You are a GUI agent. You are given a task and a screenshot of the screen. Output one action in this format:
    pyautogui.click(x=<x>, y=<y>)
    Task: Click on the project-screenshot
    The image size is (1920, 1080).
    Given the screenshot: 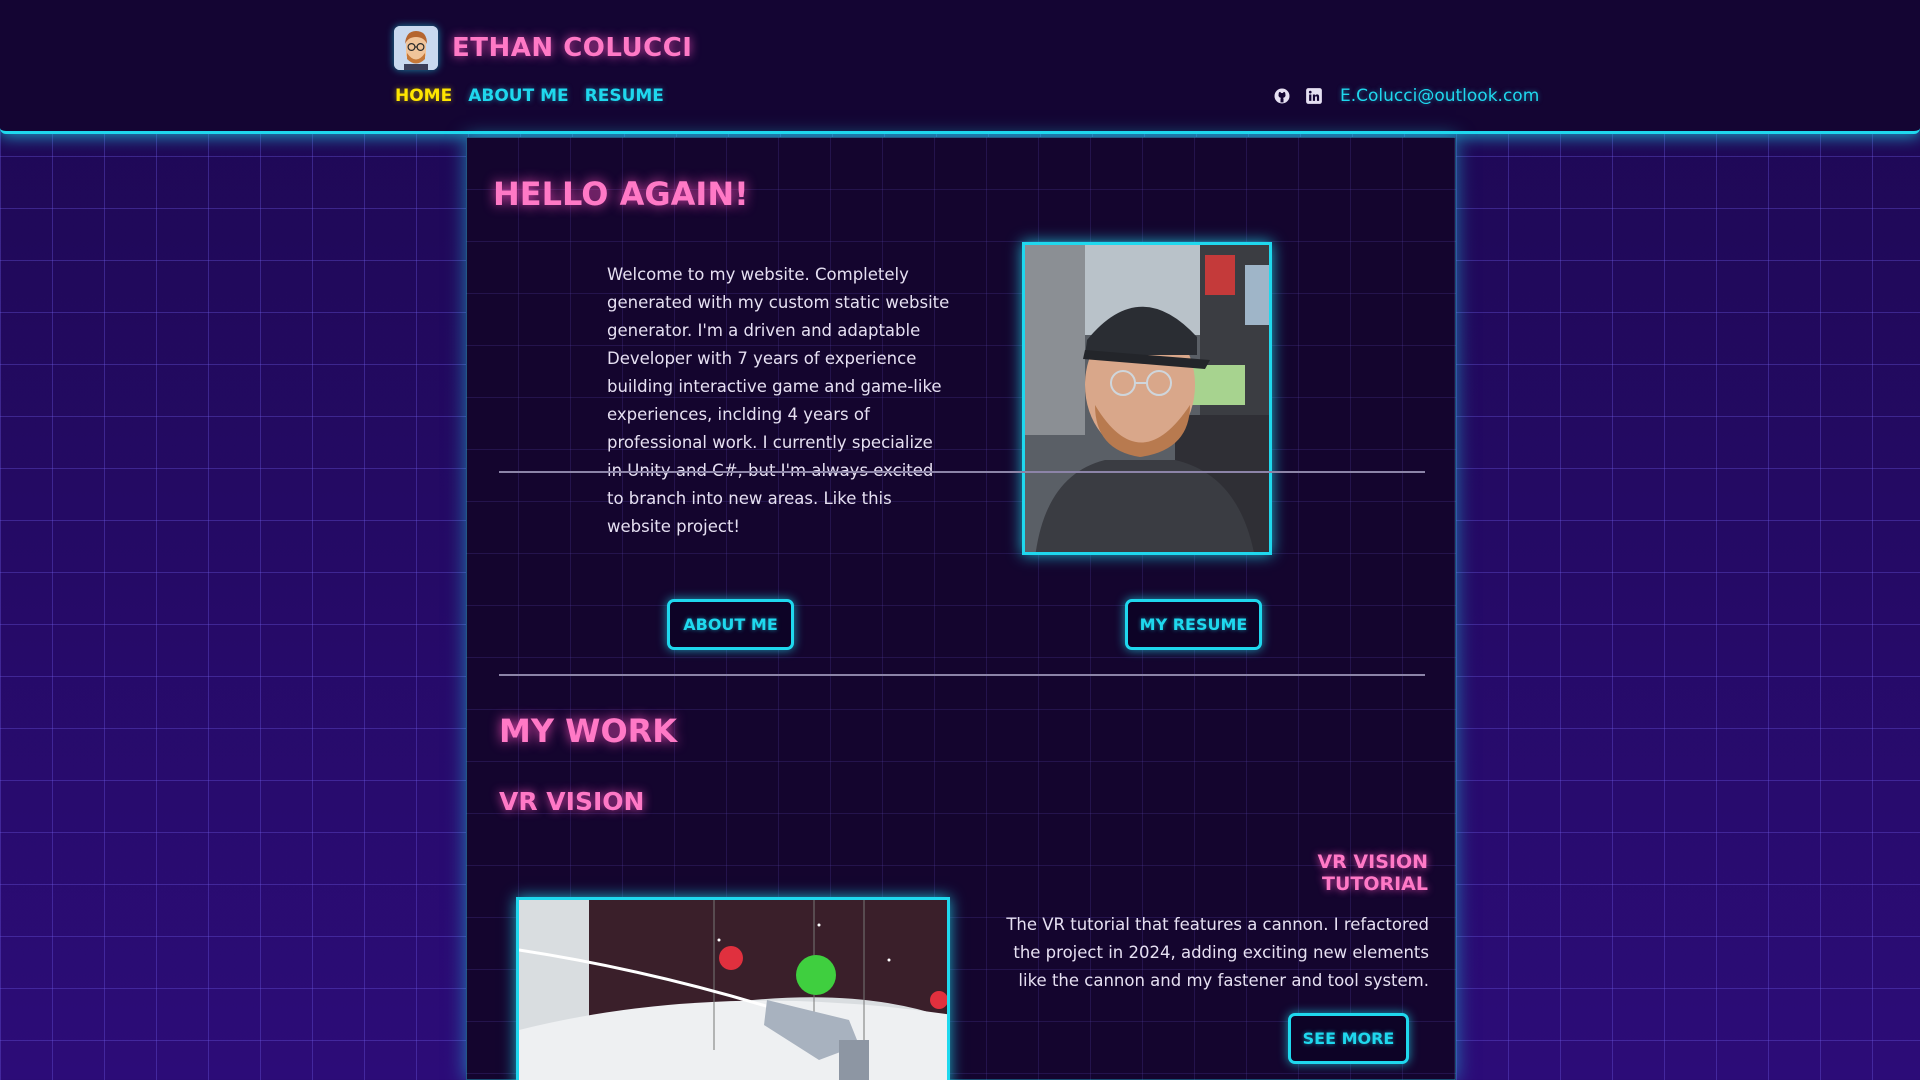 What is the action you would take?
    pyautogui.click(x=733, y=988)
    